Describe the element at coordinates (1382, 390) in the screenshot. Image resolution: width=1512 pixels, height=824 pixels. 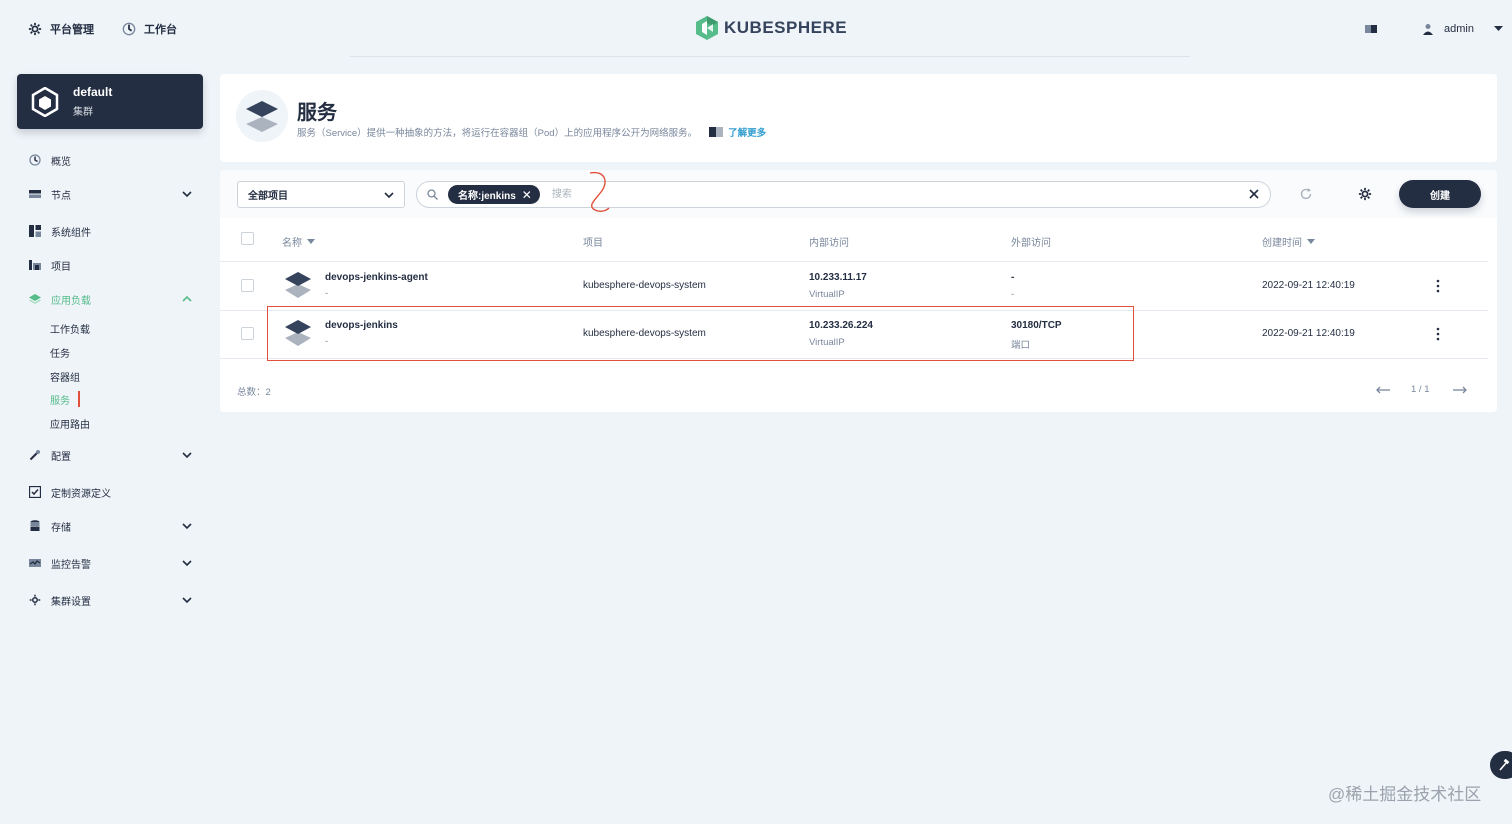
I see `arrow-left-icon` at that location.